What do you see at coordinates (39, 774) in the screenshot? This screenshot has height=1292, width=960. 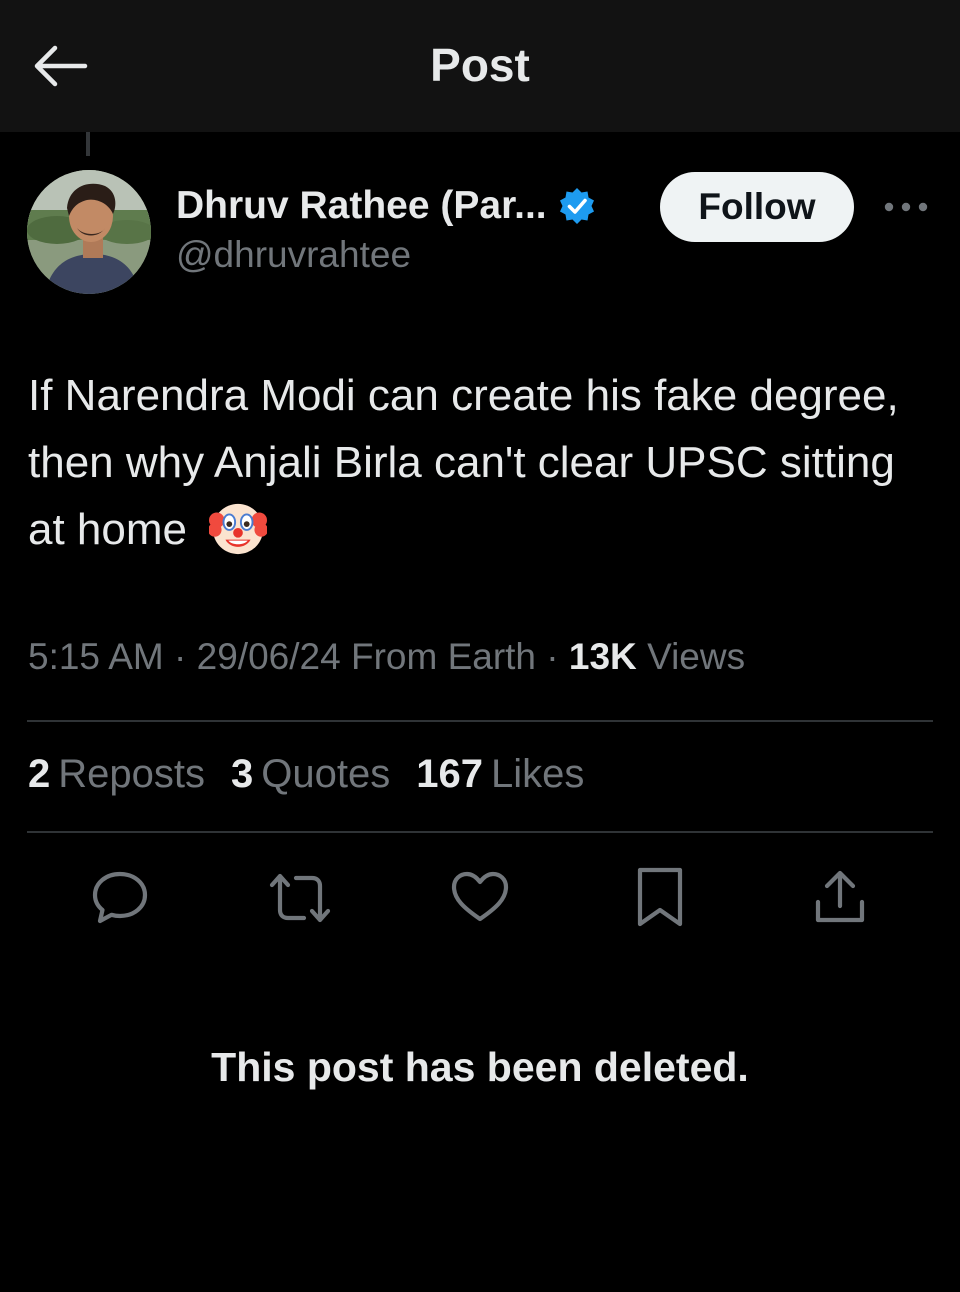 I see `reposts-count: 2` at bounding box center [39, 774].